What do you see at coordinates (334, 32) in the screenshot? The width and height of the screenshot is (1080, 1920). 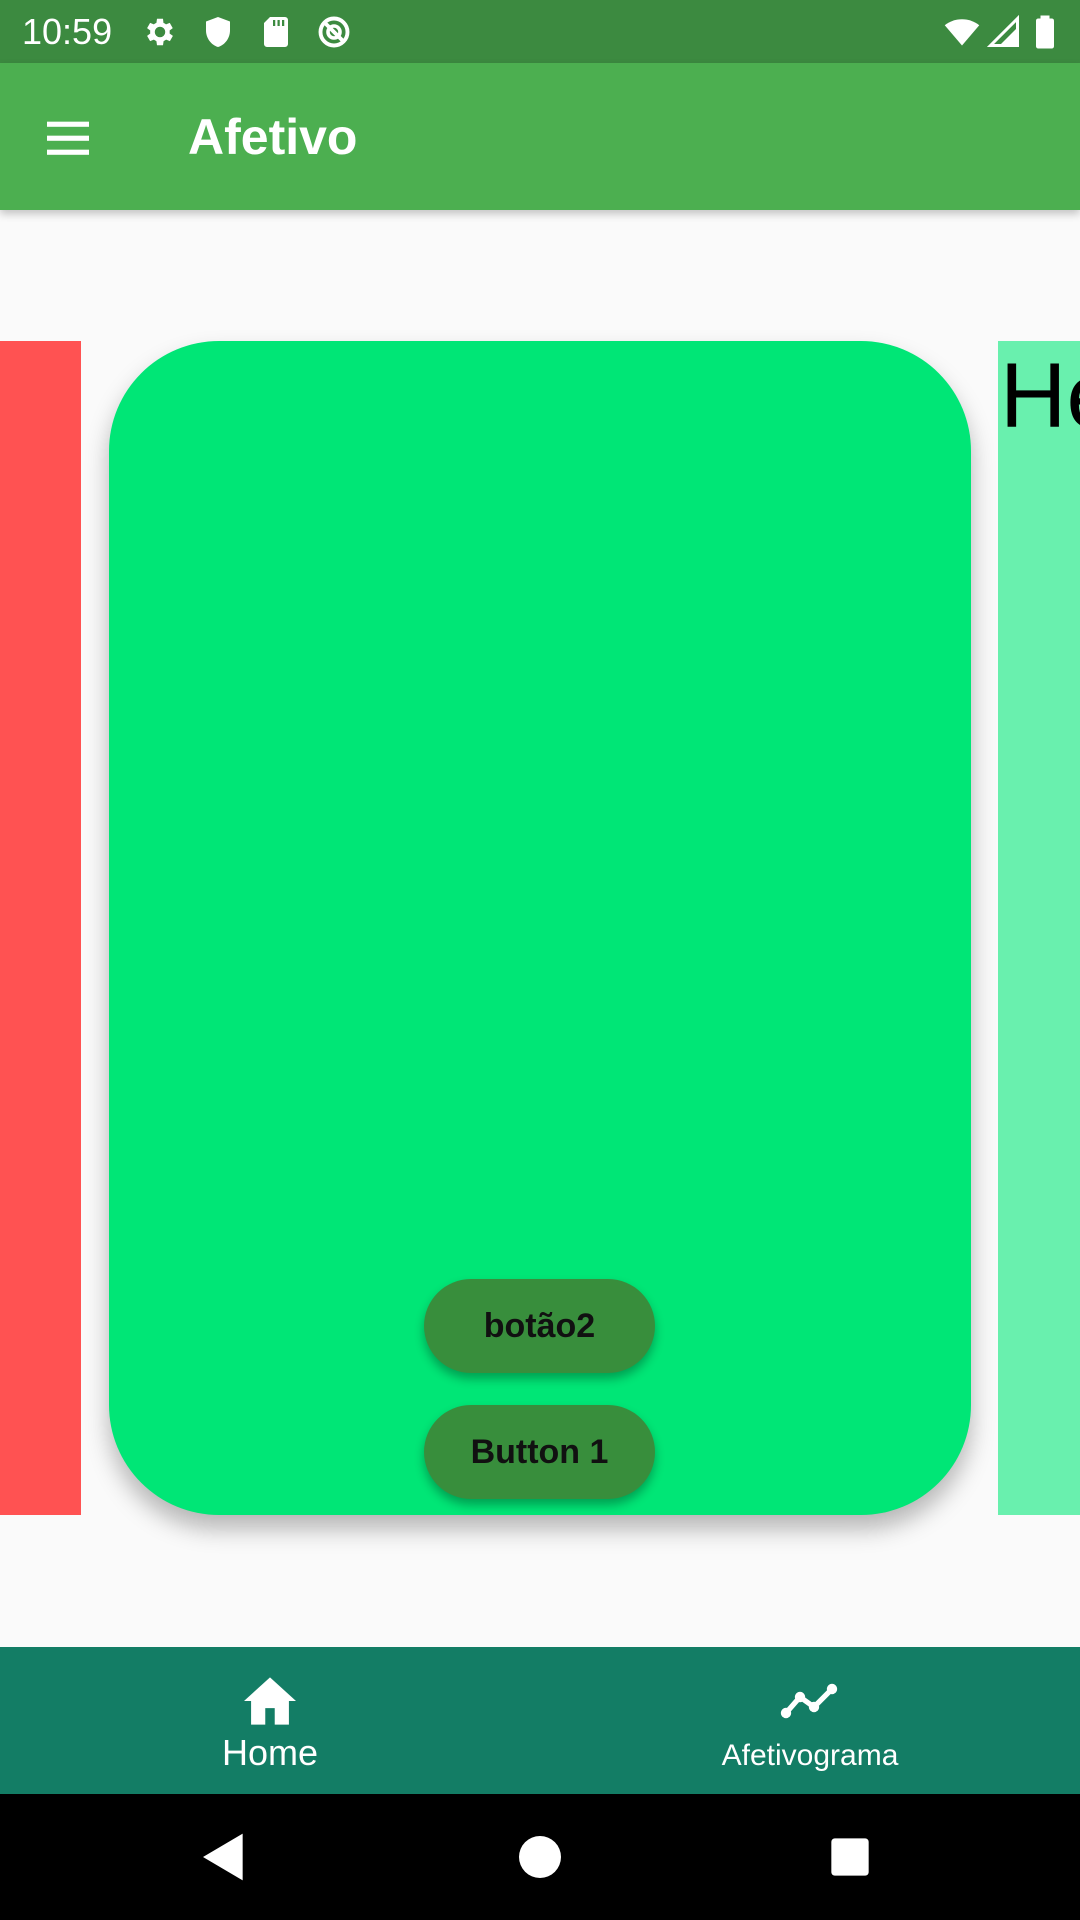 I see `no-disturb-icon` at bounding box center [334, 32].